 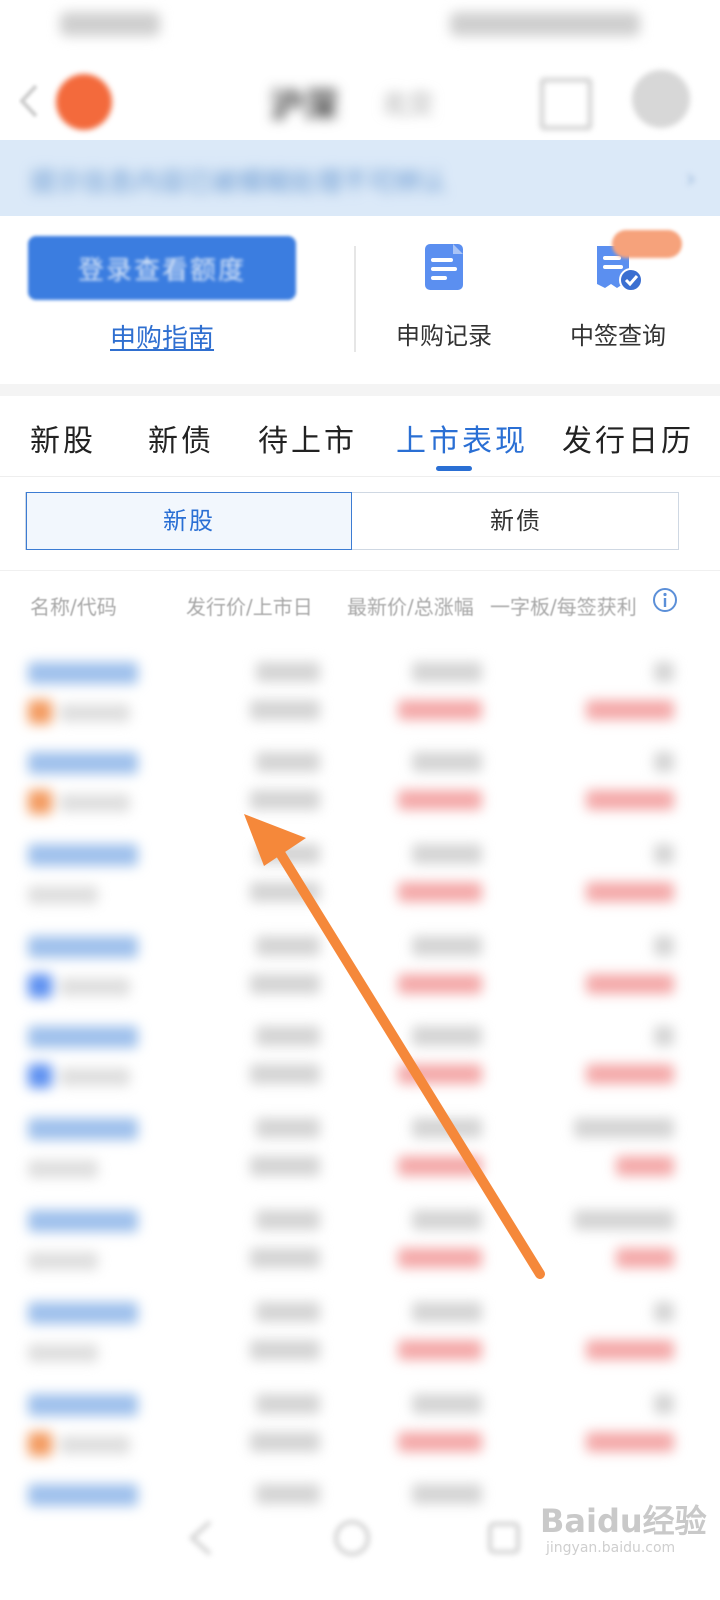 I want to click on segment-new-stocks: 新股, so click(x=189, y=521).